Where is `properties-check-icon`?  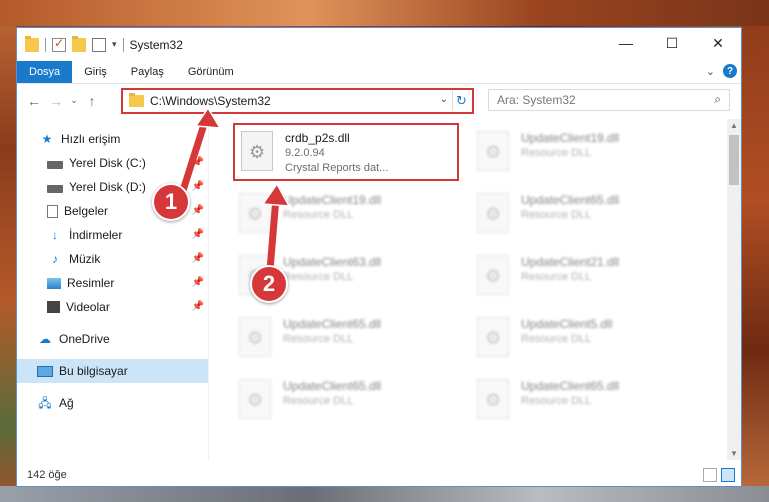
properties-check-icon is located at coordinates (59, 44).